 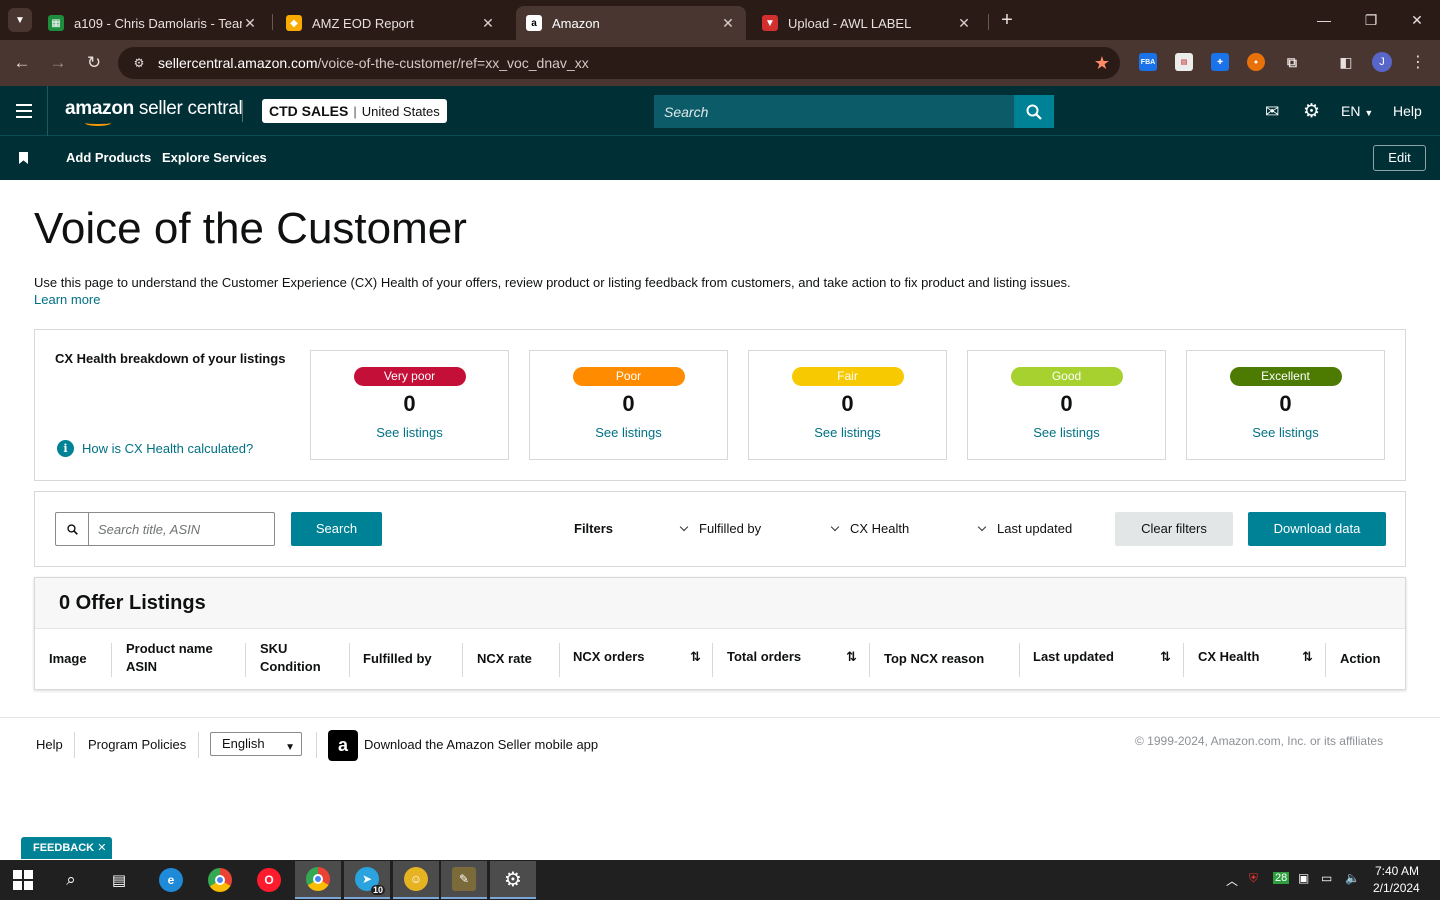 I want to click on edge-icon: e, so click(x=171, y=880).